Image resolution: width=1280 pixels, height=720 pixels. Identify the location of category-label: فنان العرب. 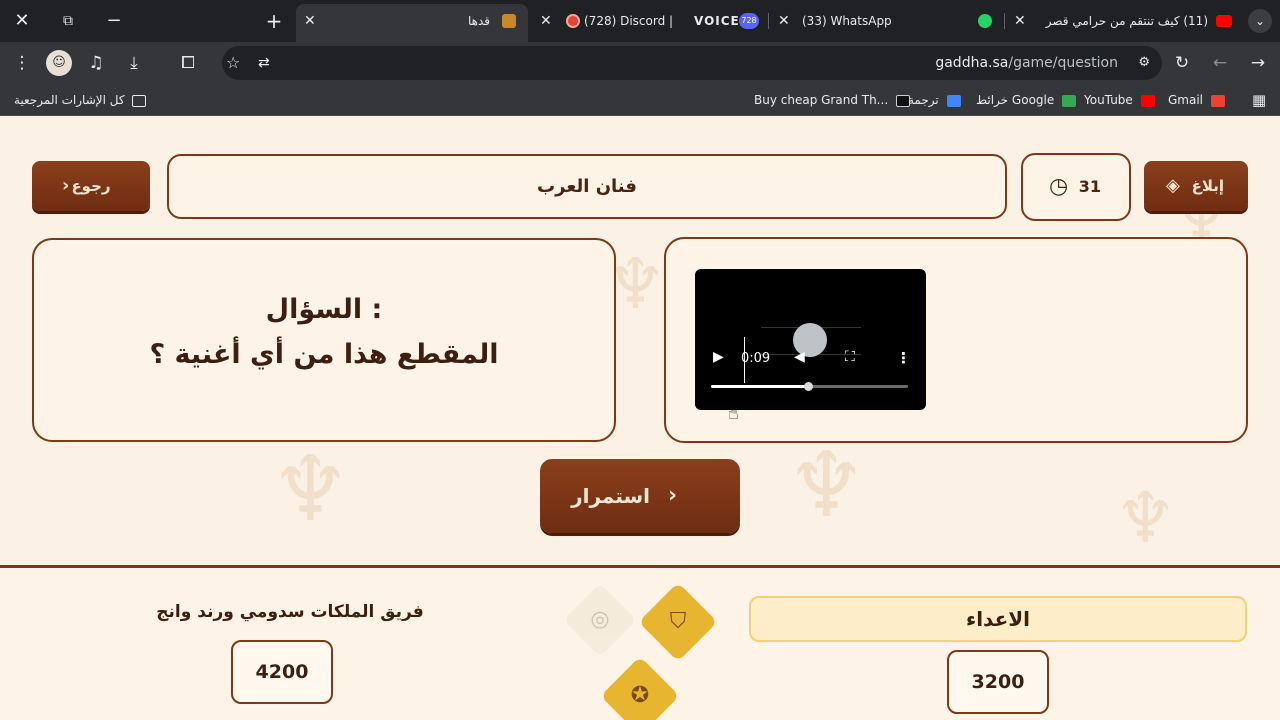
(587, 186).